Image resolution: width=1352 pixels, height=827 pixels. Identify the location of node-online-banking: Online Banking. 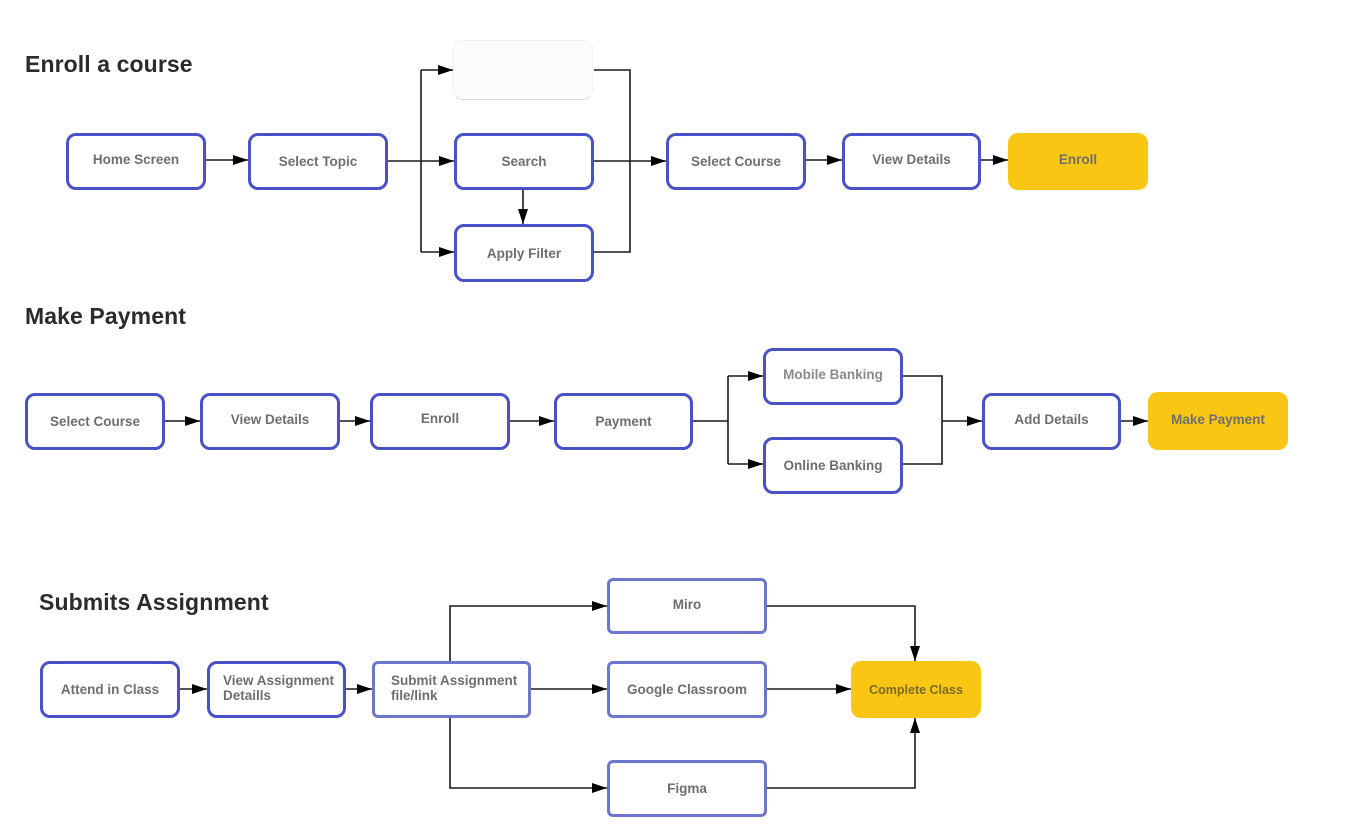
(833, 465).